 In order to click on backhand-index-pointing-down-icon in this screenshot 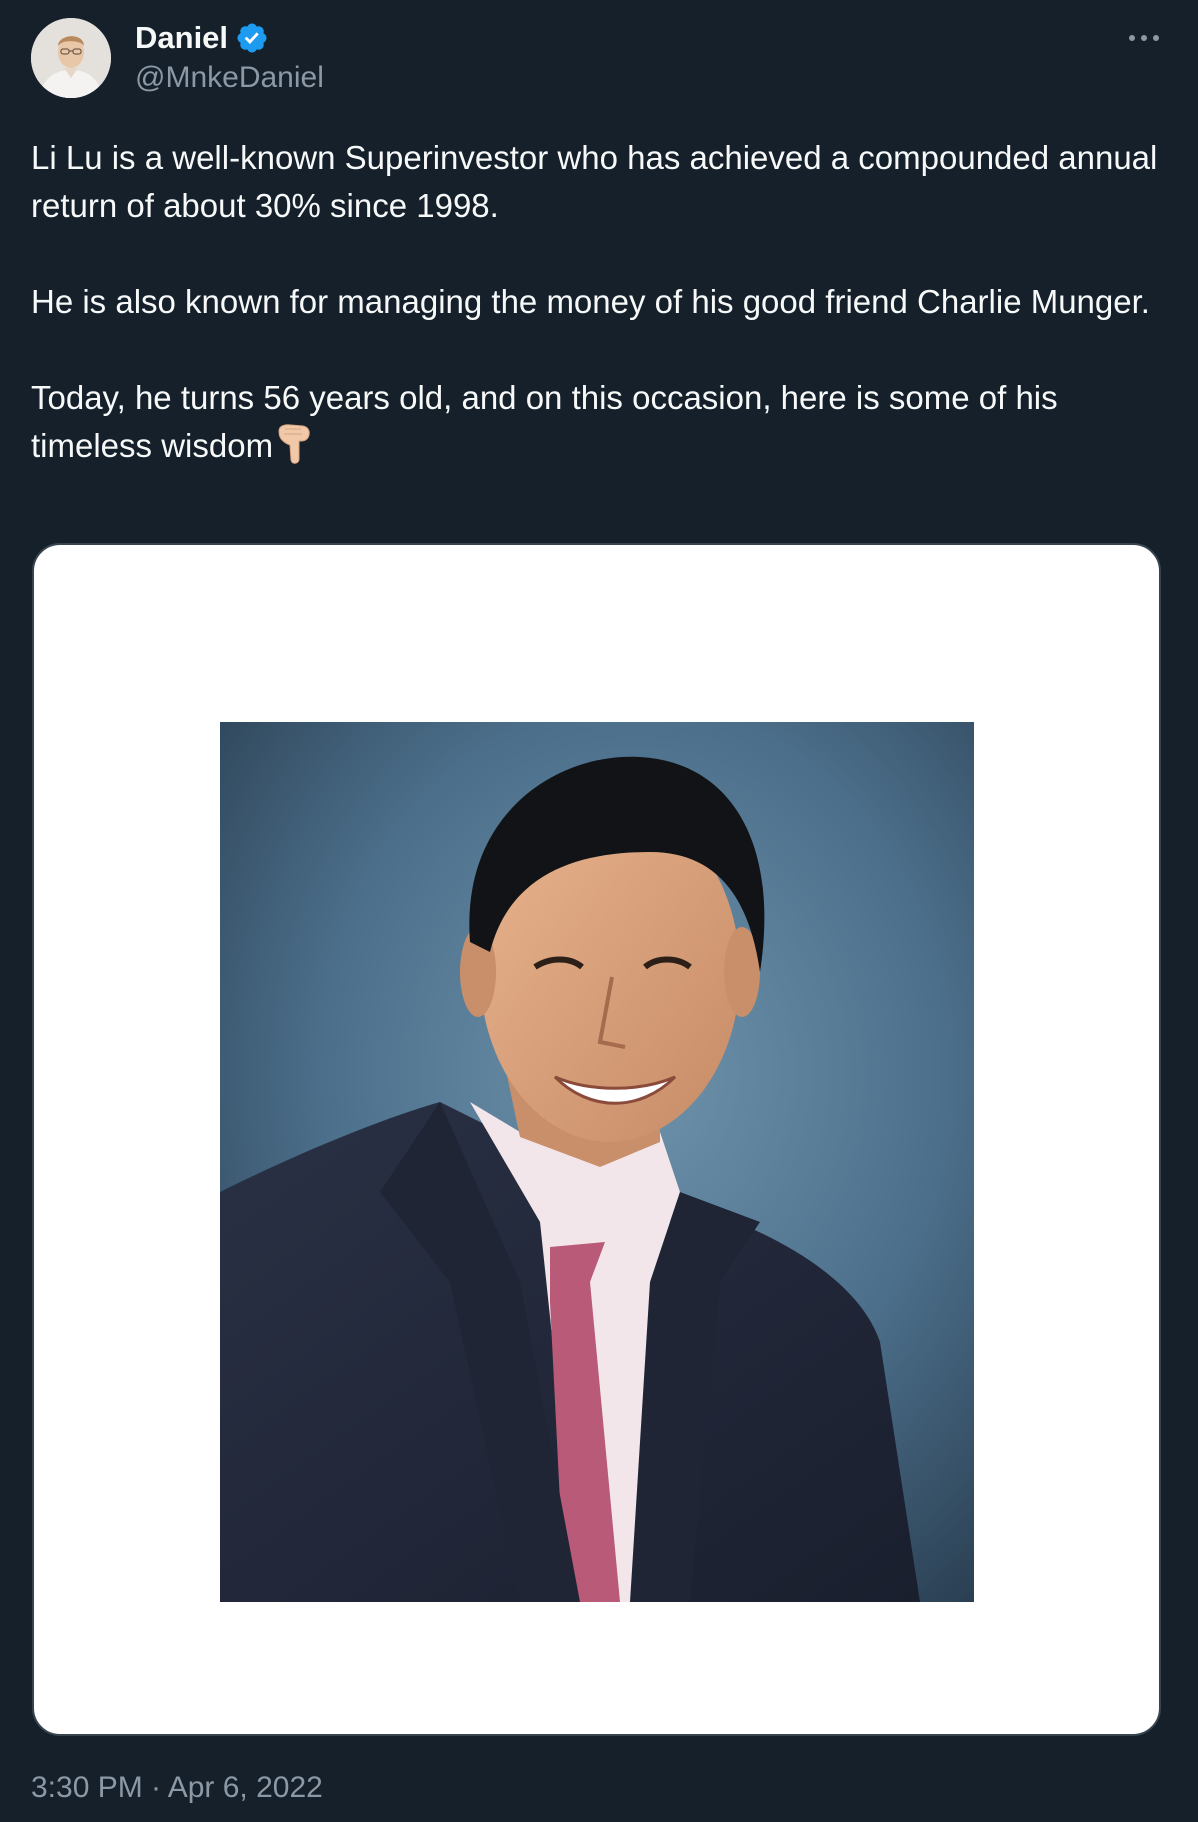, I will do `click(294, 445)`.